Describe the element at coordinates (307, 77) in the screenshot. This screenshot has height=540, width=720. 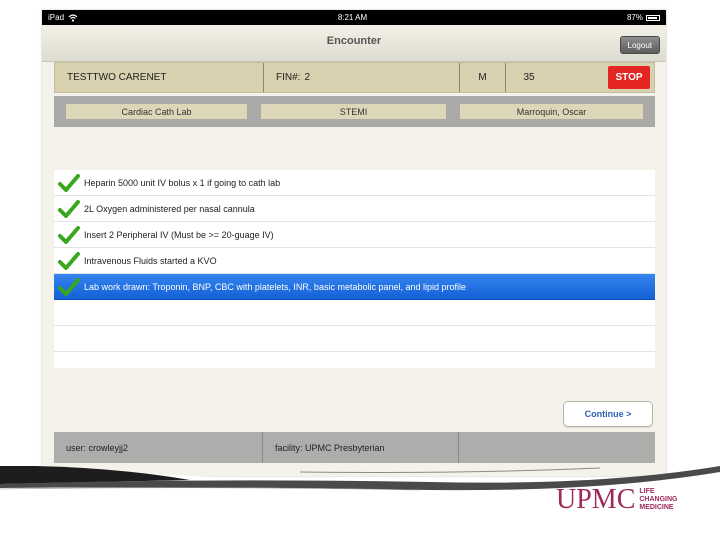
I see `fin-value: 2` at that location.